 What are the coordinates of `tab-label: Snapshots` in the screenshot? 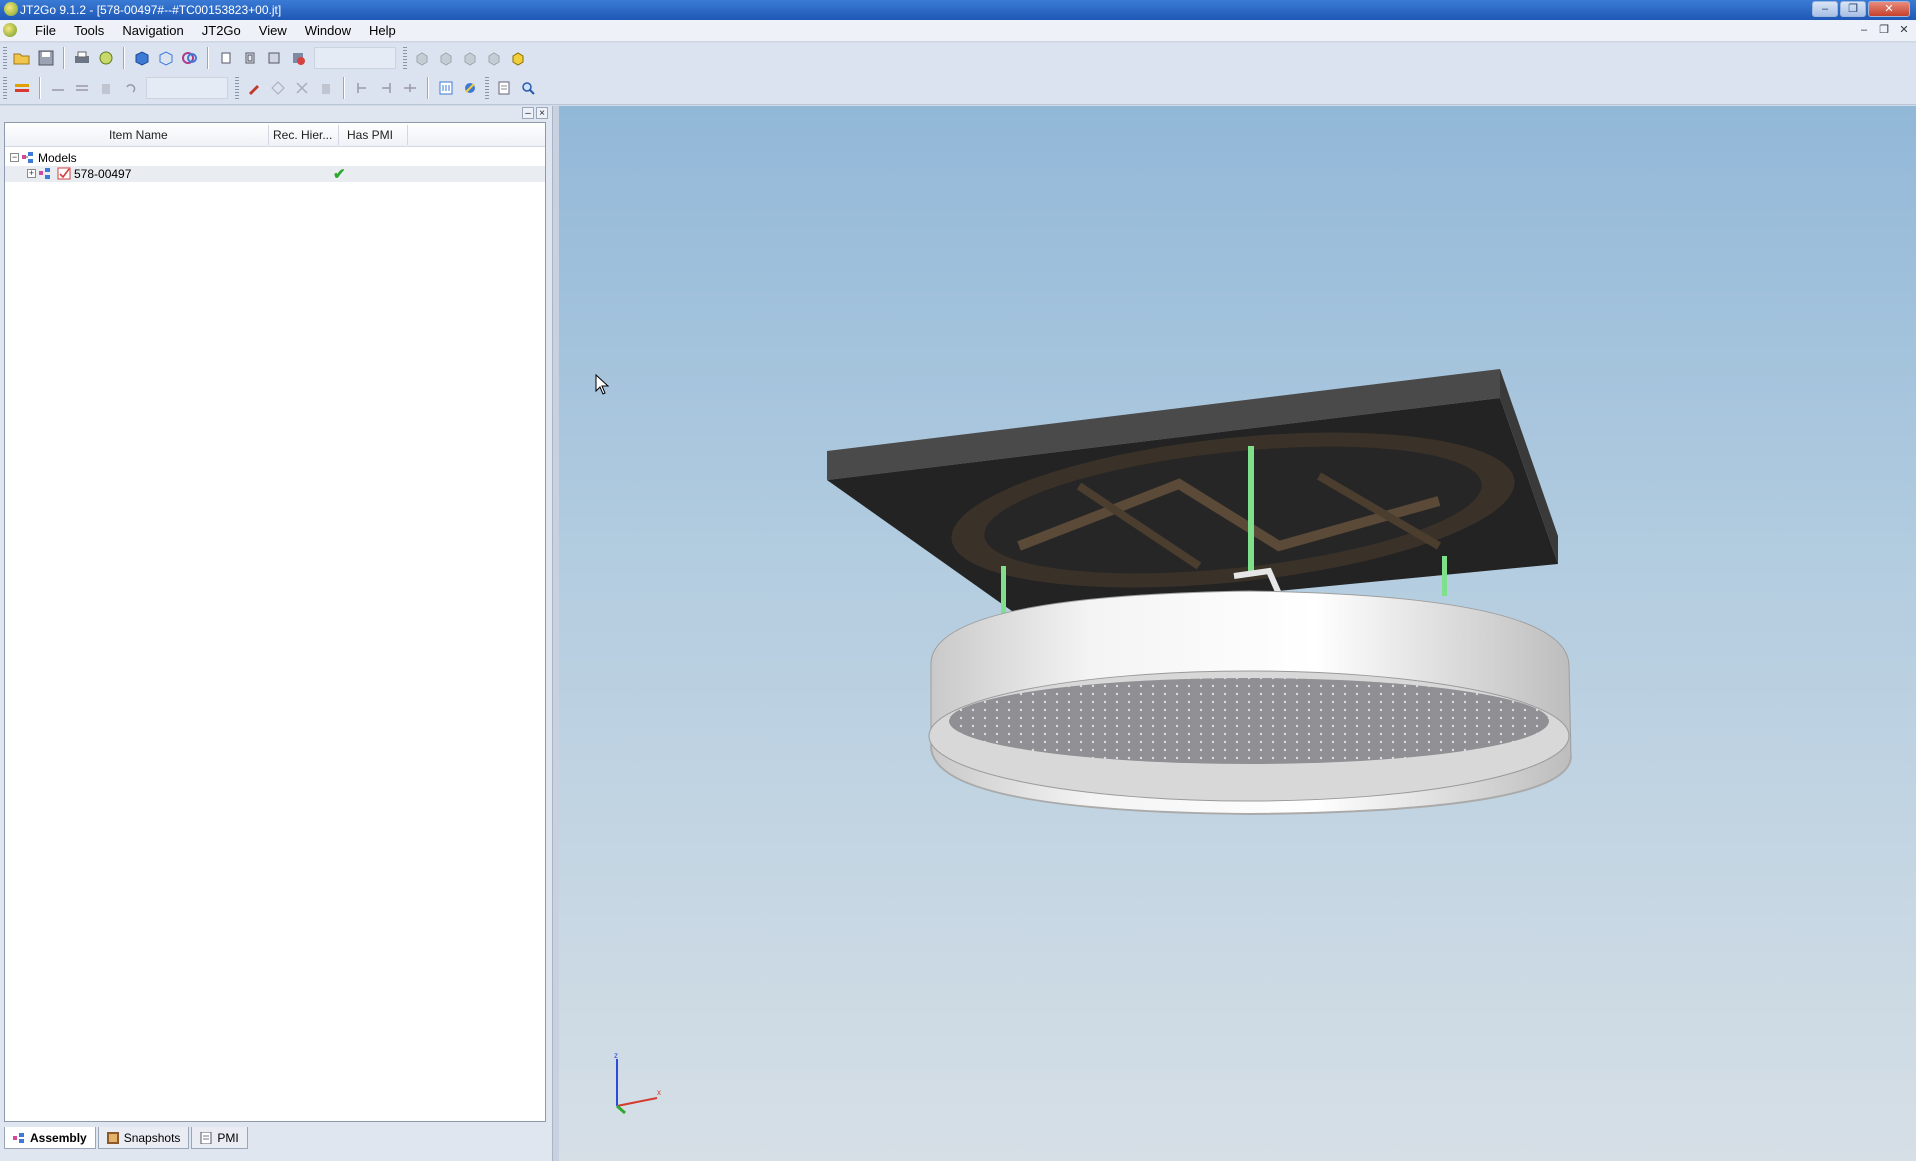 It's located at (152, 1137).